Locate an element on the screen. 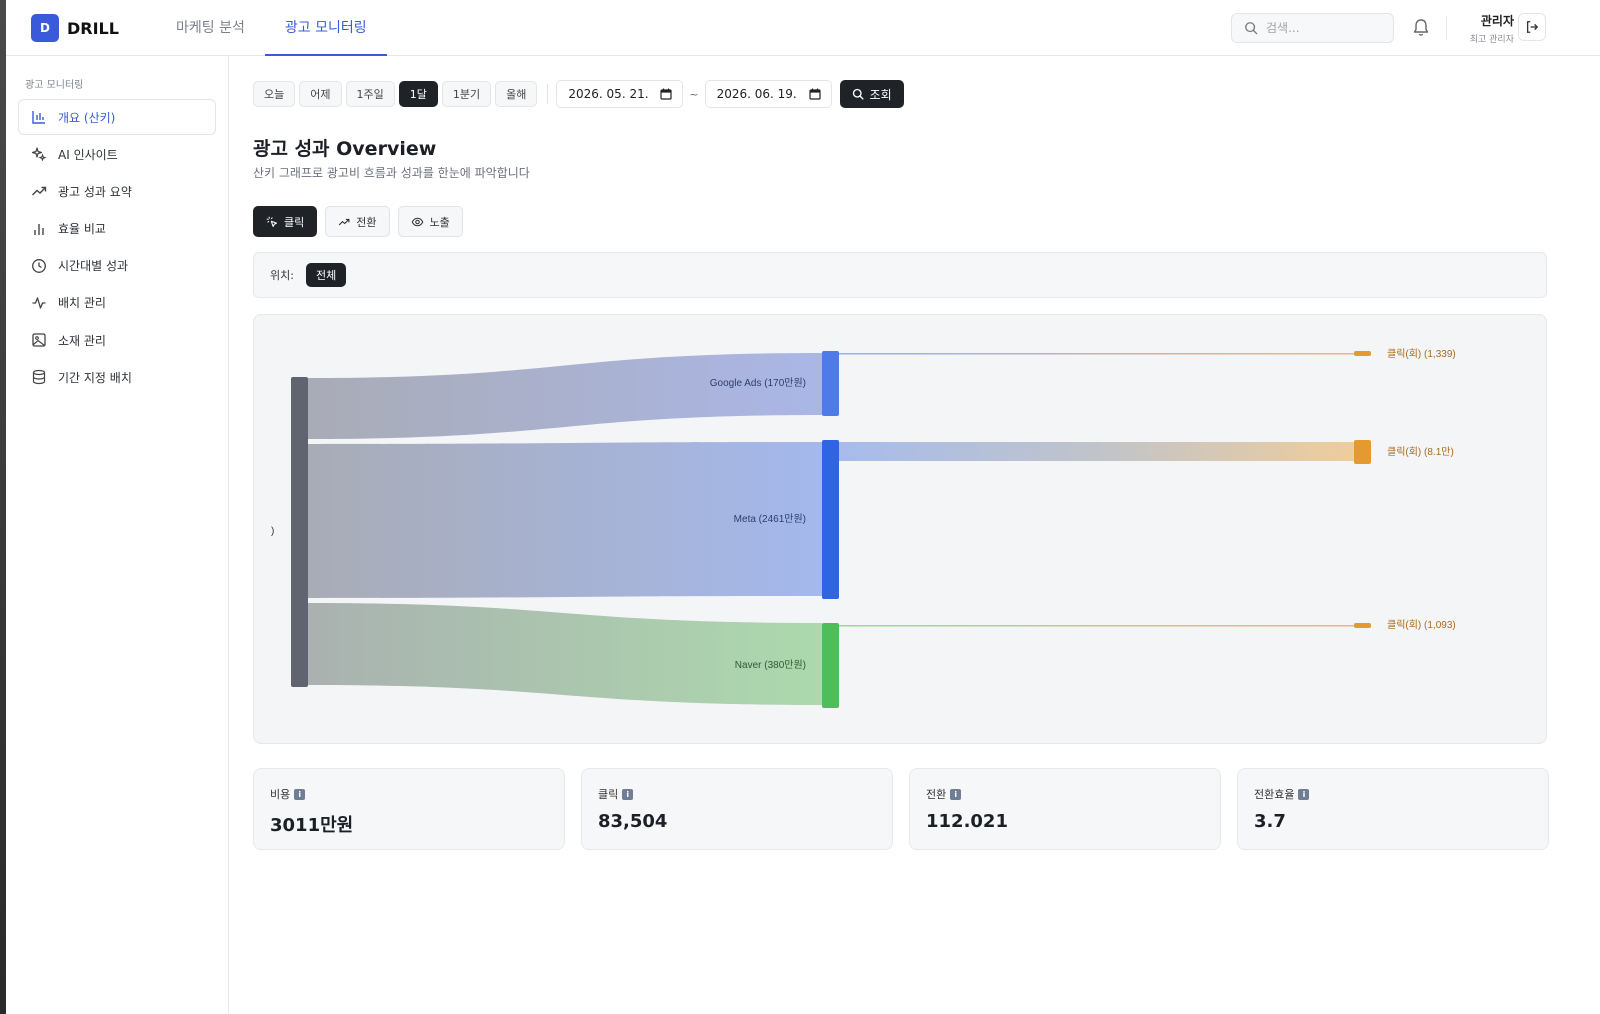 The height and width of the screenshot is (1014, 1600). bell-icon is located at coordinates (1421, 28).